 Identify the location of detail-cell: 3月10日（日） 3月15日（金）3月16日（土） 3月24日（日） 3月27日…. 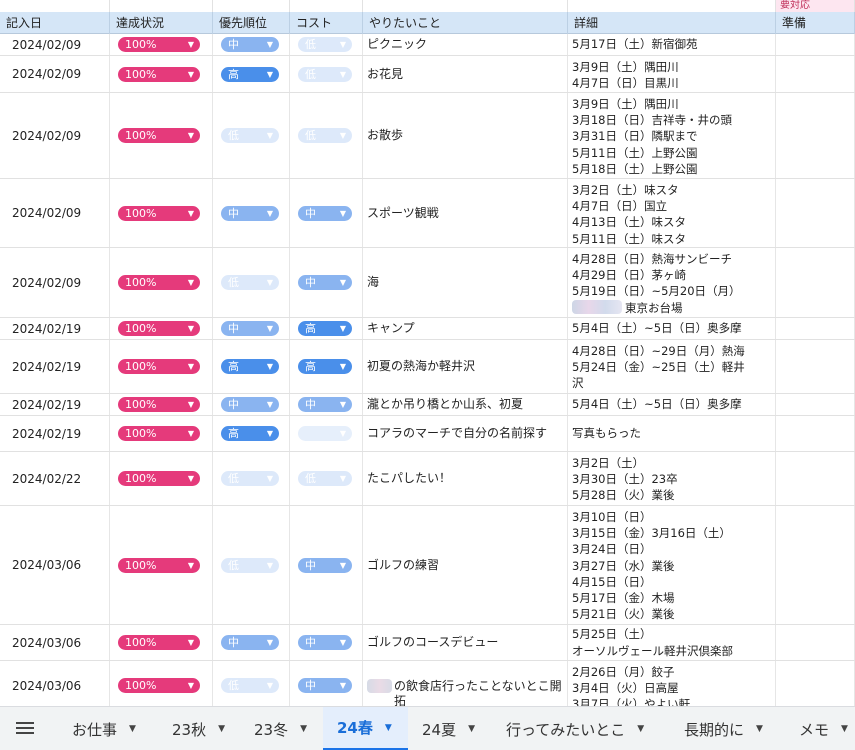
(672, 565).